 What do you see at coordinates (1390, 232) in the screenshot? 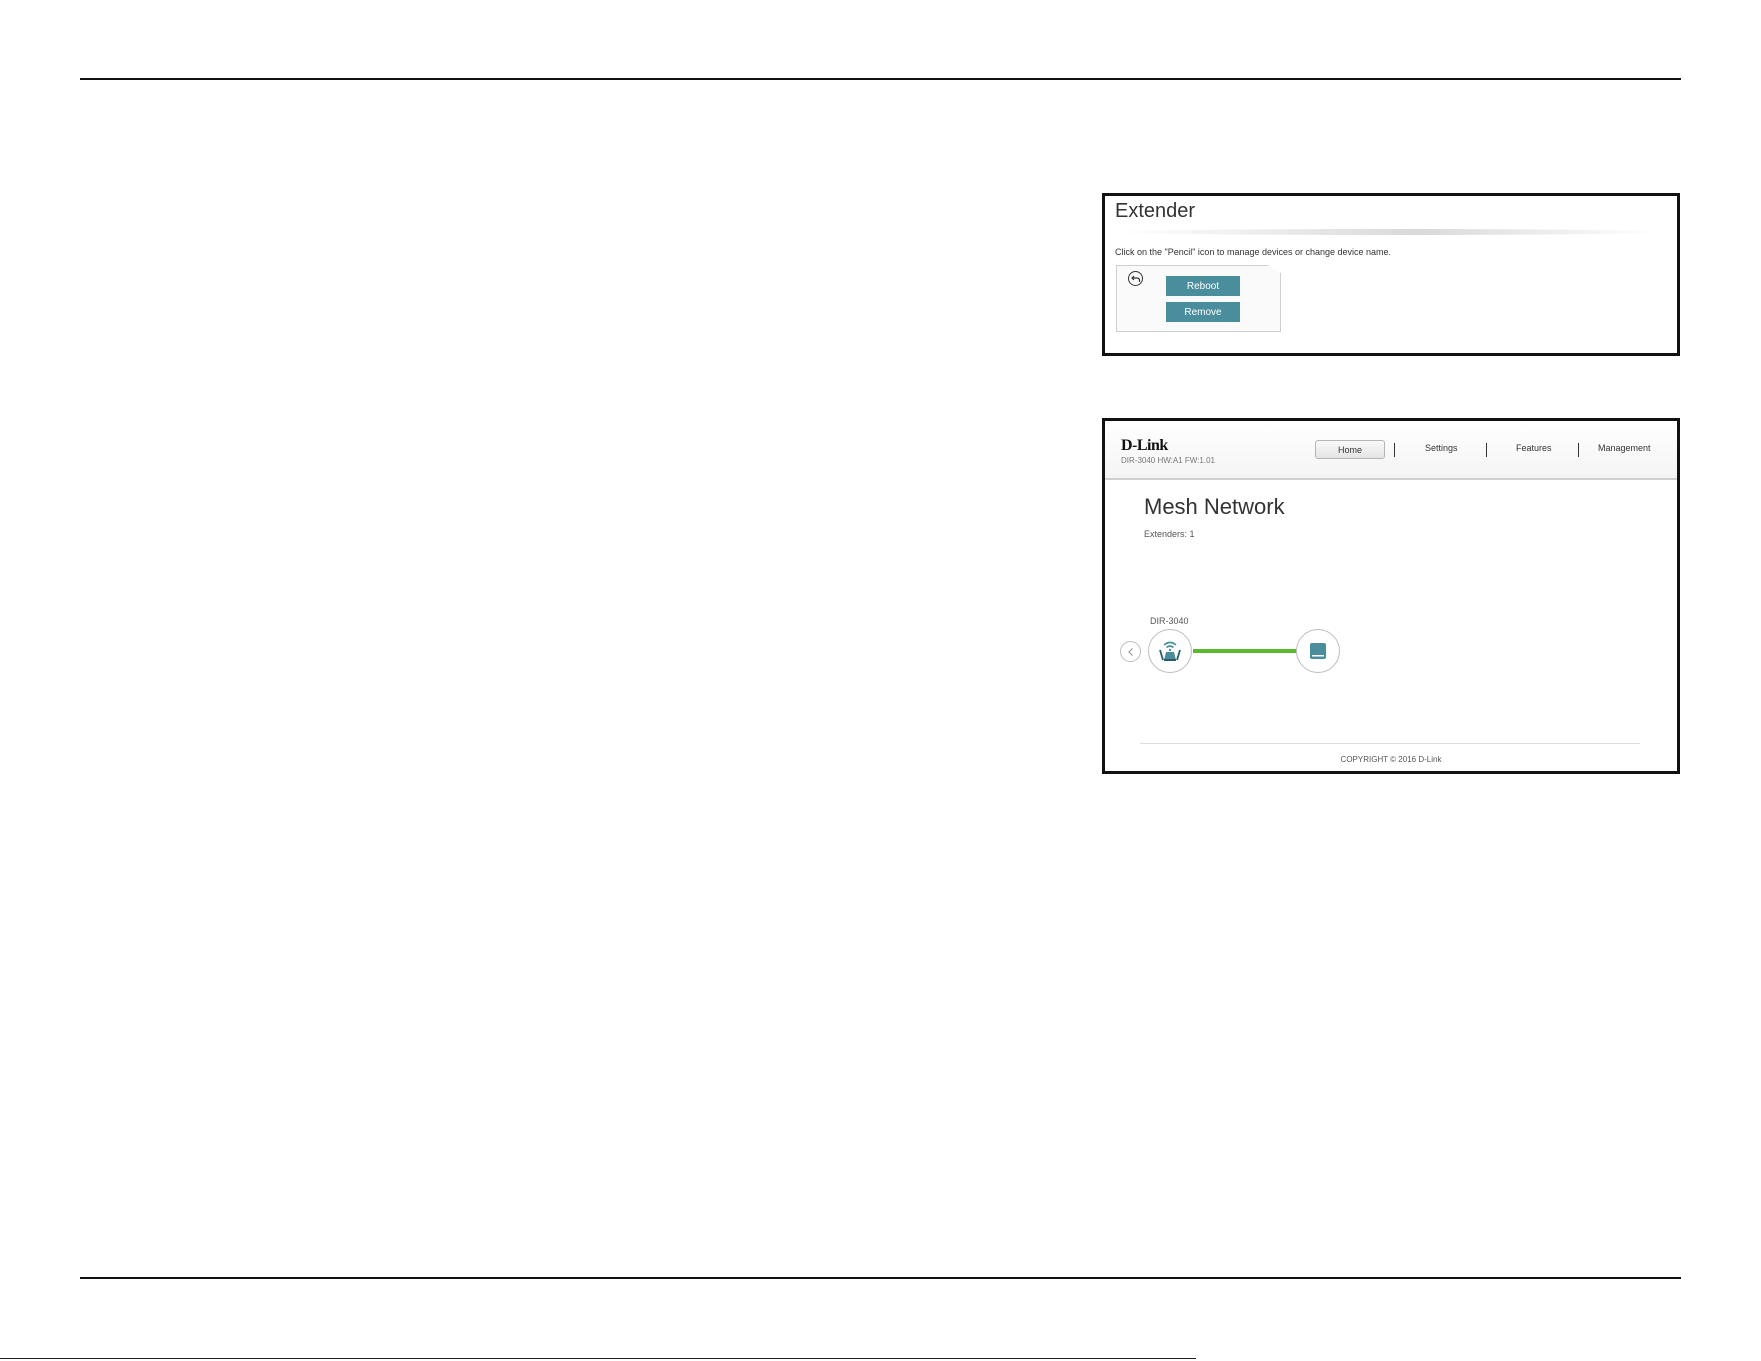
I see `title-divider` at bounding box center [1390, 232].